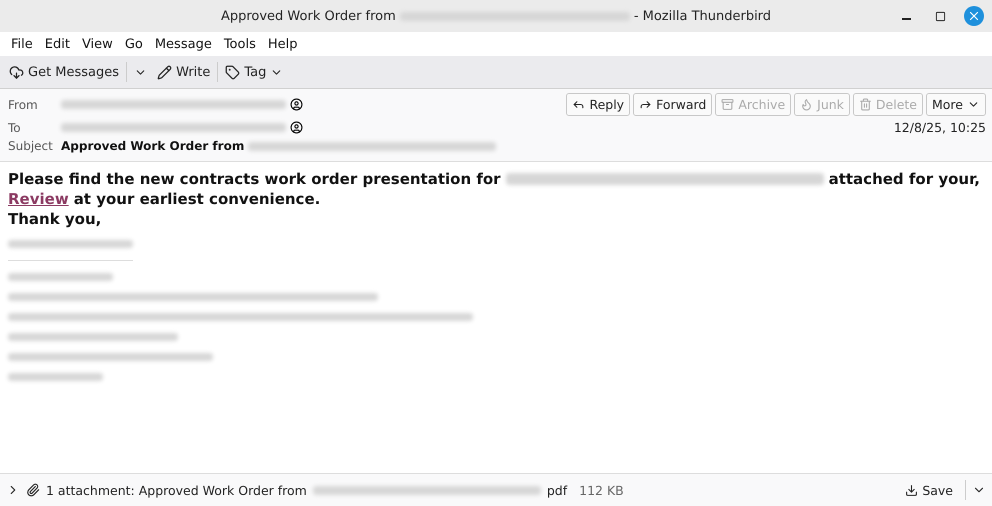 The width and height of the screenshot is (992, 506). I want to click on menu-item: Help, so click(282, 44).